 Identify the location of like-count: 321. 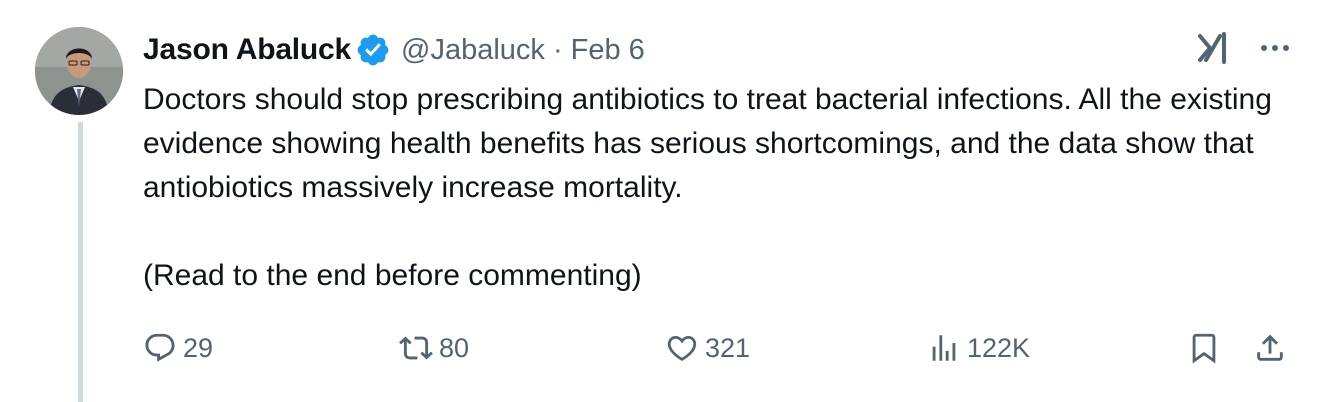
(728, 347).